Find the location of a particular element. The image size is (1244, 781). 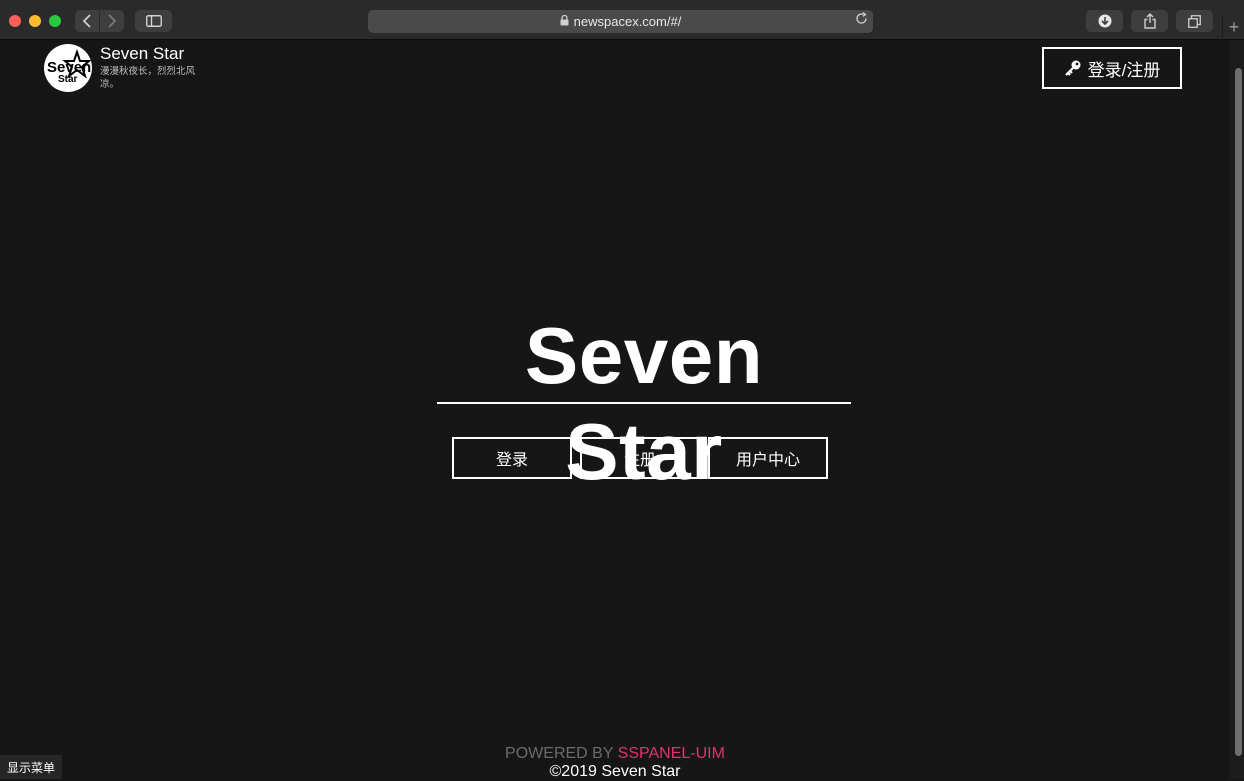

address-bar: newspacex.com/#/ is located at coordinates (620, 21).